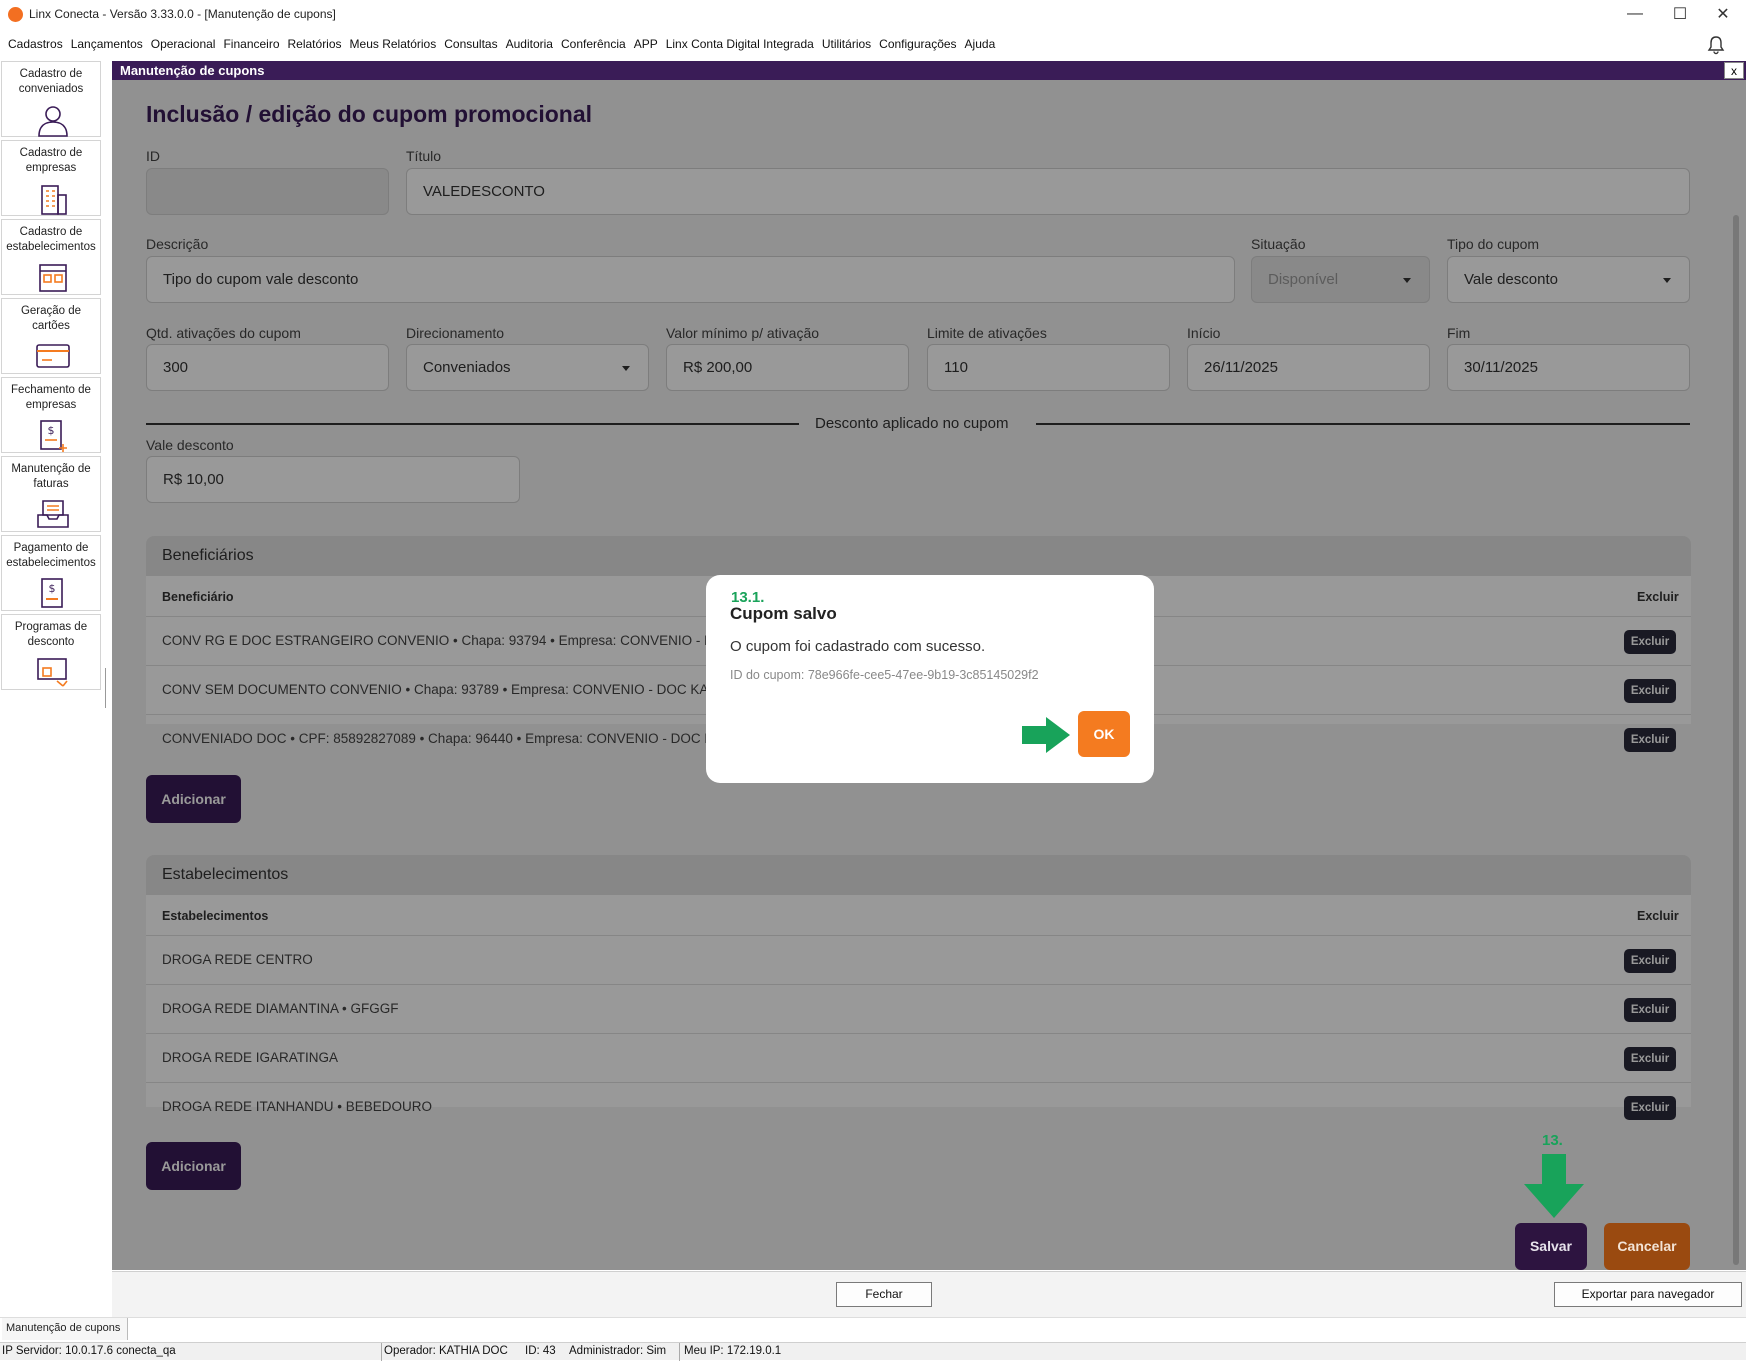  I want to click on save-button: Salvar, so click(1551, 1246).